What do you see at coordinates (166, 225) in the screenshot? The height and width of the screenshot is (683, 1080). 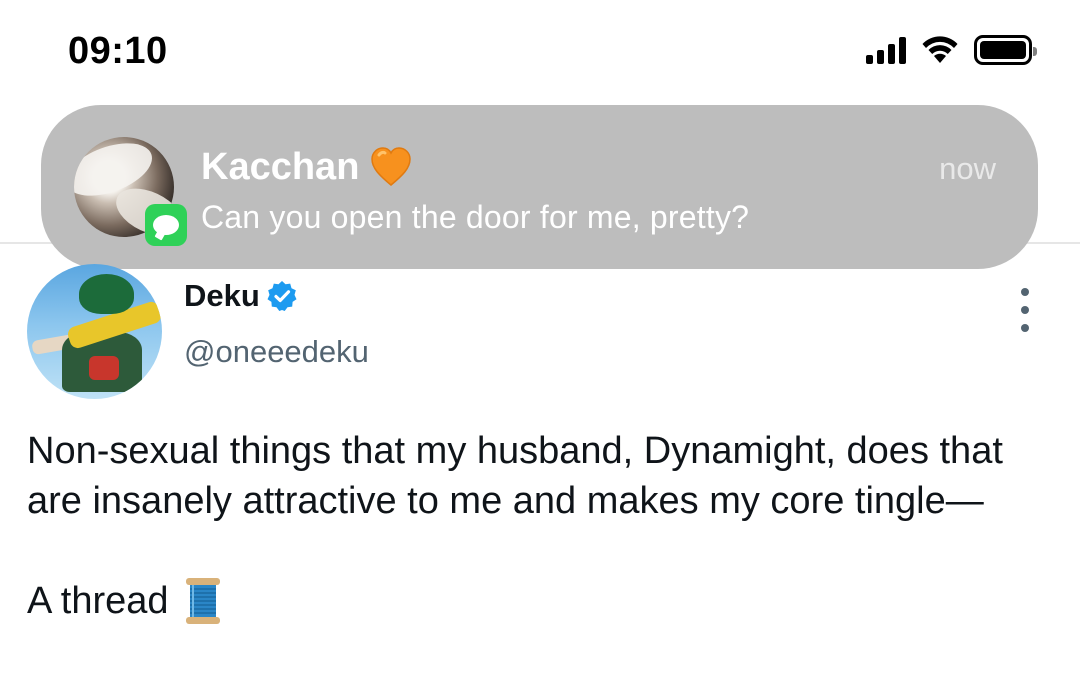 I see `messages-icon` at bounding box center [166, 225].